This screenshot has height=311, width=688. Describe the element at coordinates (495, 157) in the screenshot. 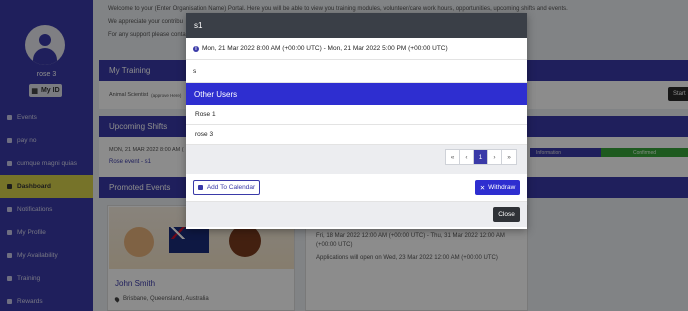

I see `next-page-button: ›` at that location.